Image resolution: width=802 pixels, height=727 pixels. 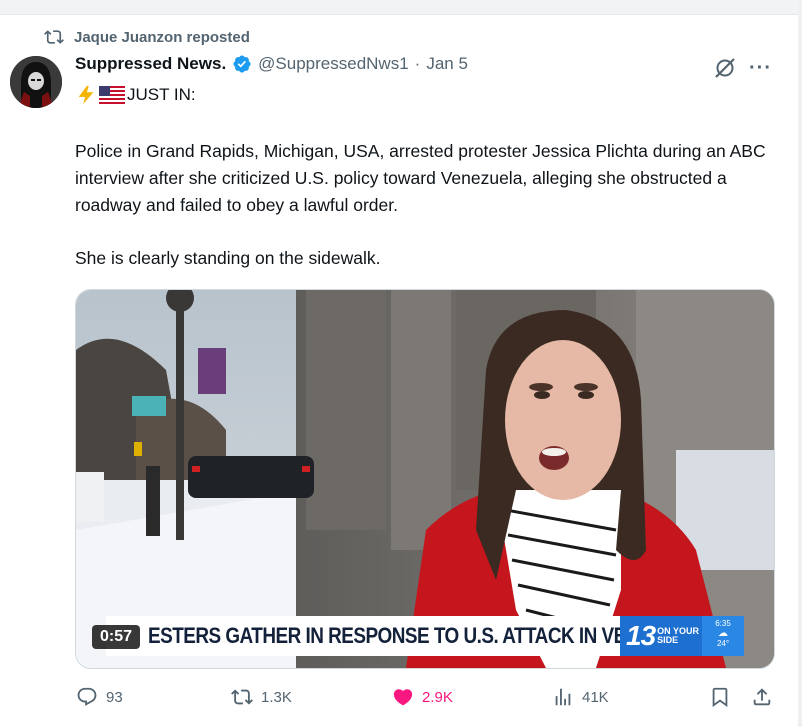 I want to click on action-bar: 93 1.3K 2.9K 41K, so click(x=401, y=700).